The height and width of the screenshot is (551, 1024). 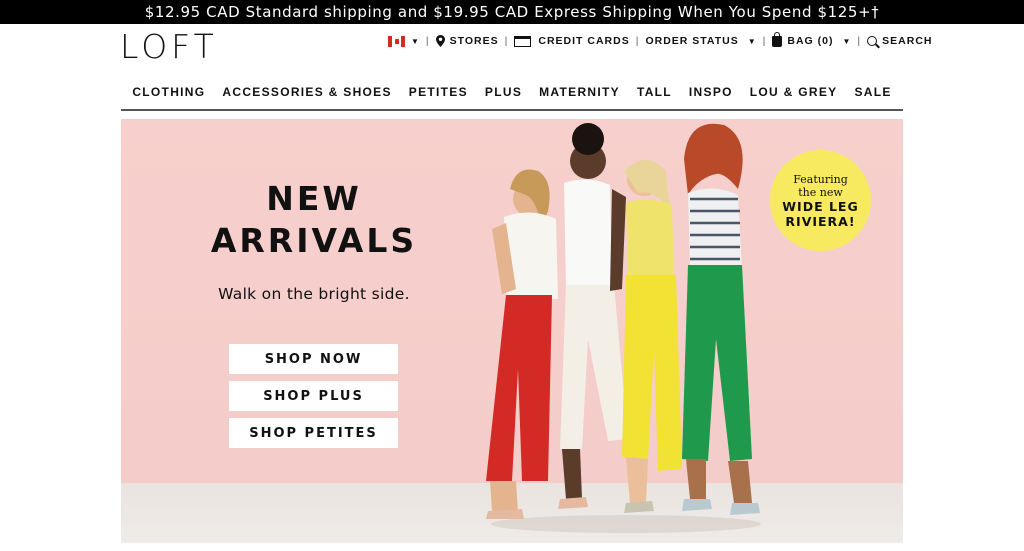 I want to click on nav-item-petites: PETITES, so click(x=438, y=92).